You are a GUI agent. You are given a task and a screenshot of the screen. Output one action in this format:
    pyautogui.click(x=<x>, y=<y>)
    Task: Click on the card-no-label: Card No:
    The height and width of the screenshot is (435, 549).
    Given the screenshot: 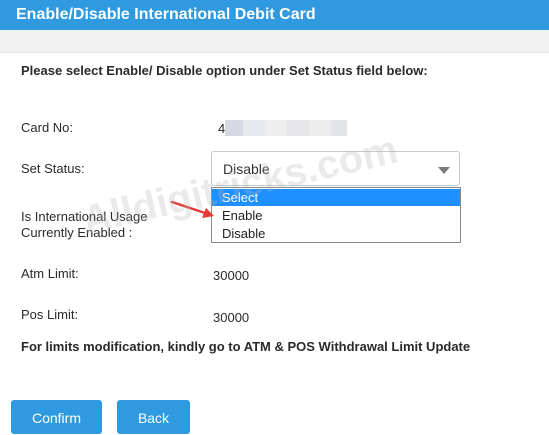 What is the action you would take?
    pyautogui.click(x=47, y=127)
    